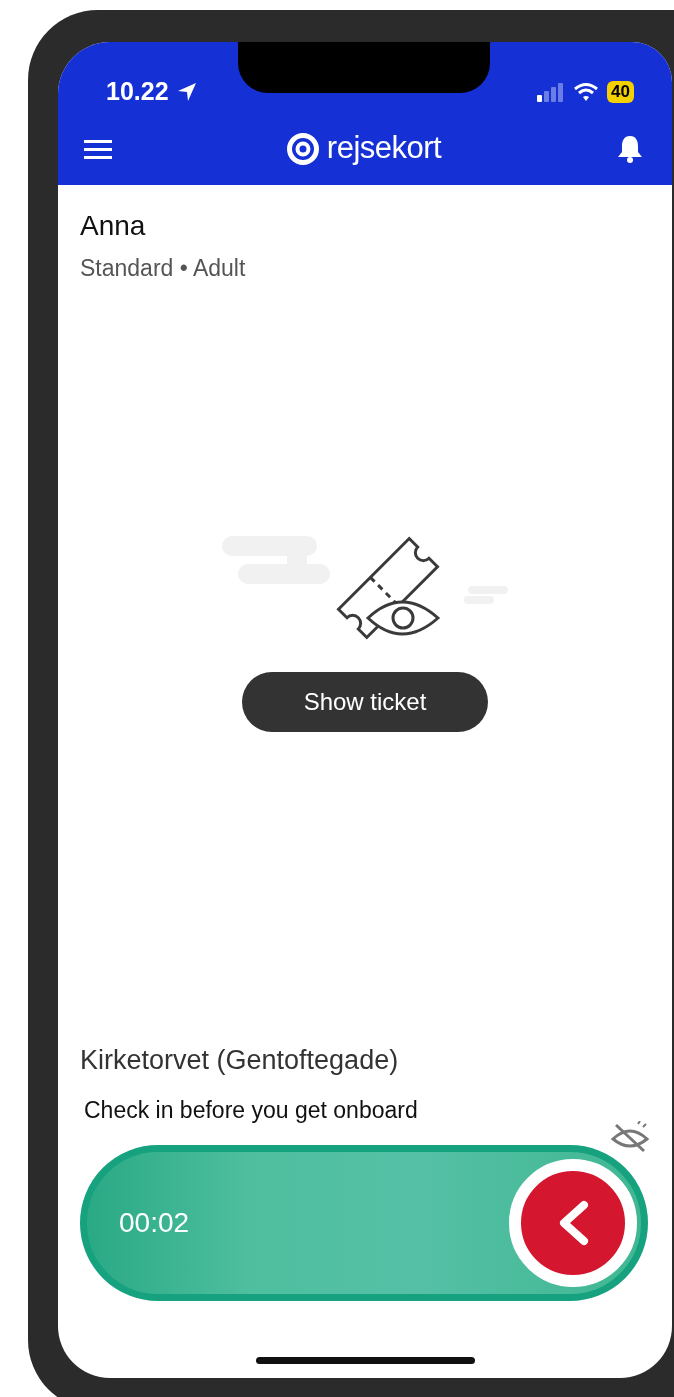 The image size is (674, 1397). What do you see at coordinates (384, 148) in the screenshot?
I see `app-logo-text: rejsekort` at bounding box center [384, 148].